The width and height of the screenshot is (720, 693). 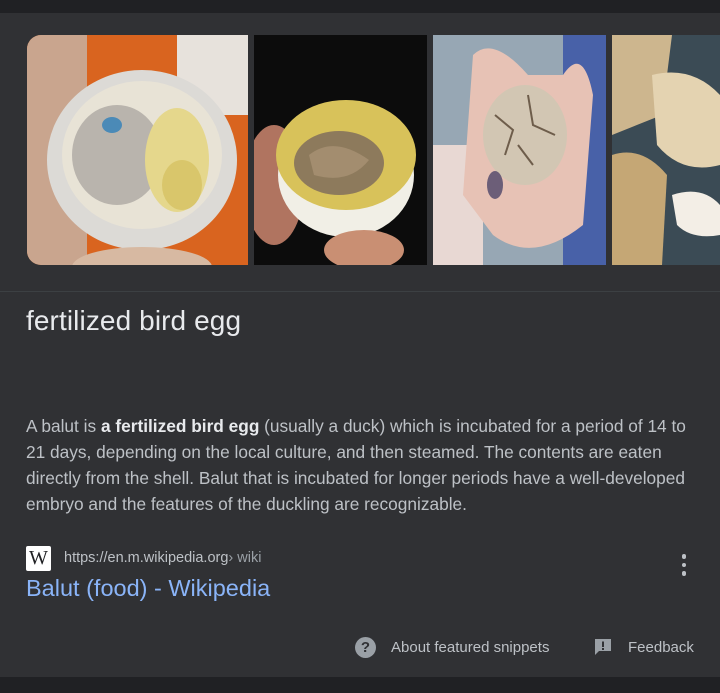 I want to click on source-row: W https://en.m.wikipedia.org › wiki, so click(x=143, y=558).